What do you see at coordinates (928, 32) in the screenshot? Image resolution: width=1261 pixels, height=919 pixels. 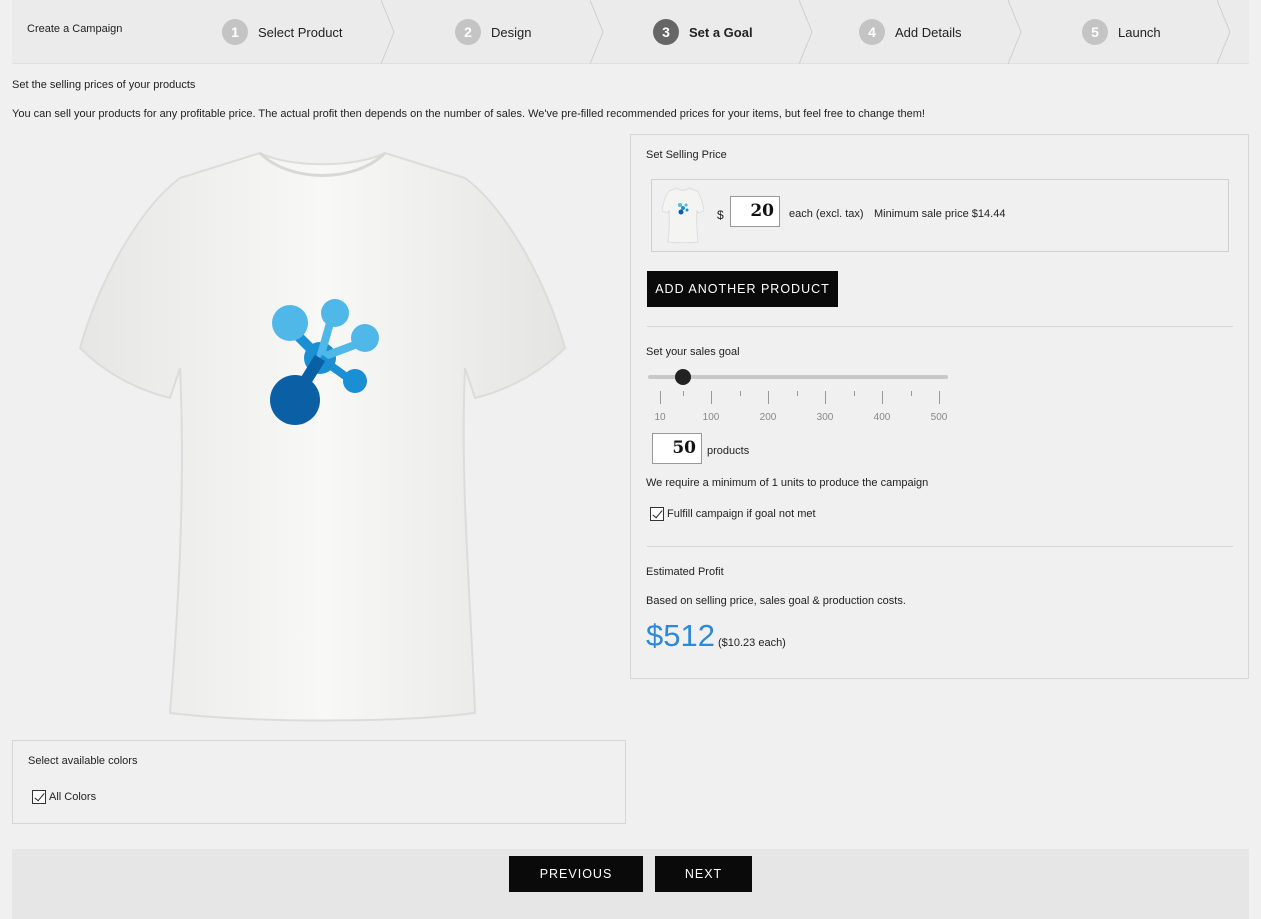 I see `step-label: Add Details` at bounding box center [928, 32].